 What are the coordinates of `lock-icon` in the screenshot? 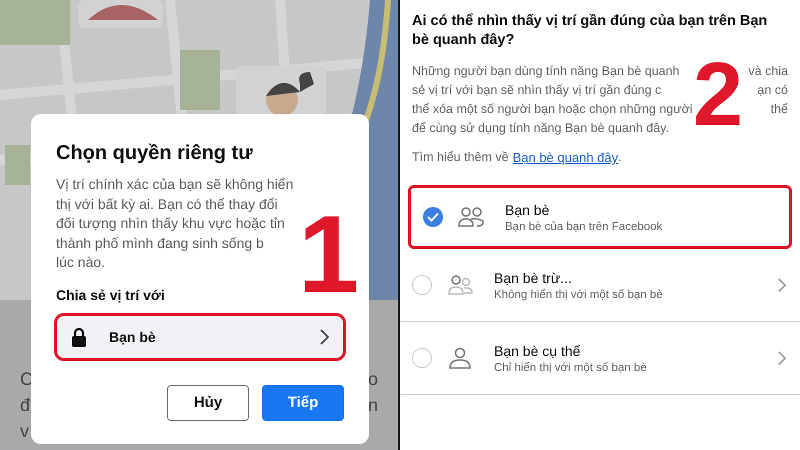 It's located at (79, 336).